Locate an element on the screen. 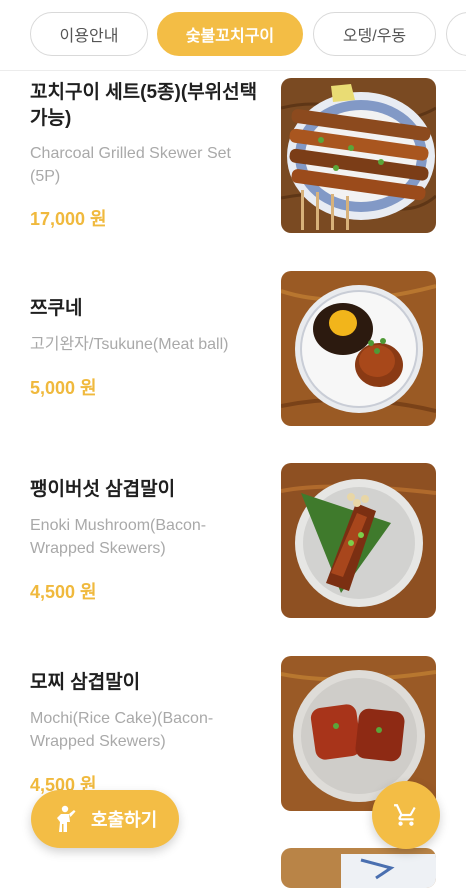 The width and height of the screenshot is (466, 888). tab-info: 이용안내 is located at coordinates (89, 34).